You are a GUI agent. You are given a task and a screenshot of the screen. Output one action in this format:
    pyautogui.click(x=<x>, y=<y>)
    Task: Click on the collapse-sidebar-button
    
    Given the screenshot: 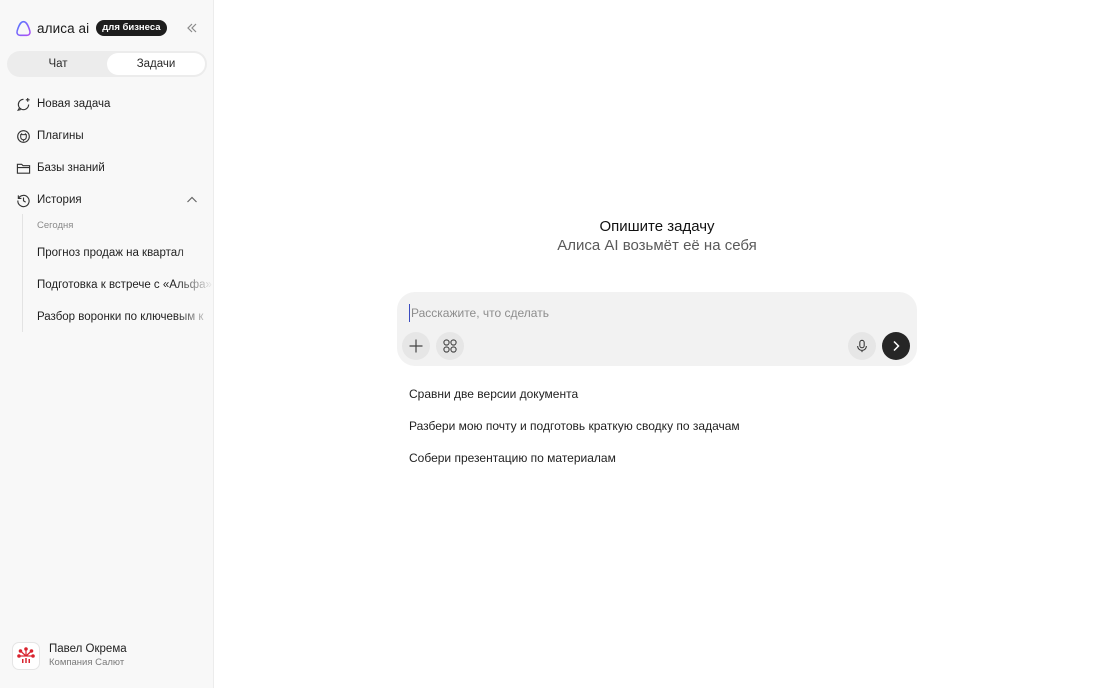 What is the action you would take?
    pyautogui.click(x=192, y=28)
    